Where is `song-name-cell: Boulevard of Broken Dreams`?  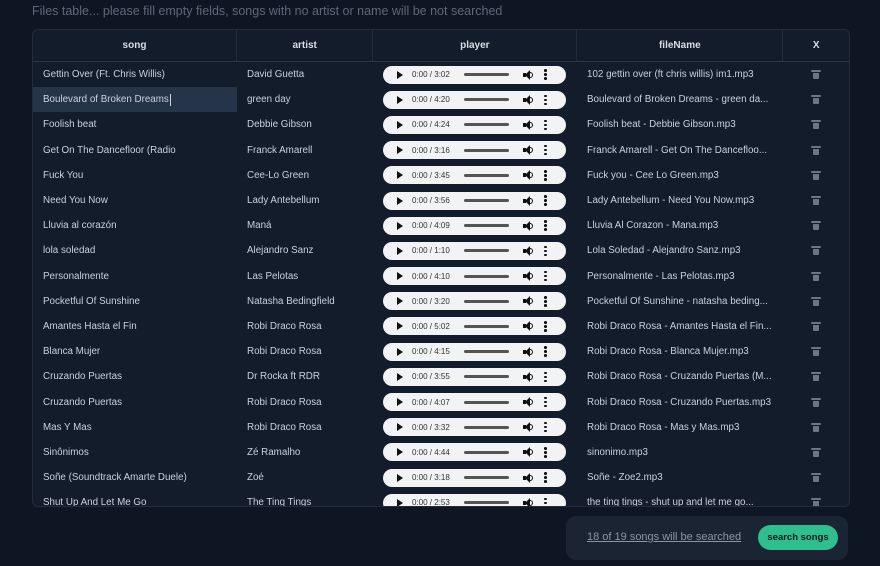
song-name-cell: Boulevard of Broken Dreams is located at coordinates (135, 100).